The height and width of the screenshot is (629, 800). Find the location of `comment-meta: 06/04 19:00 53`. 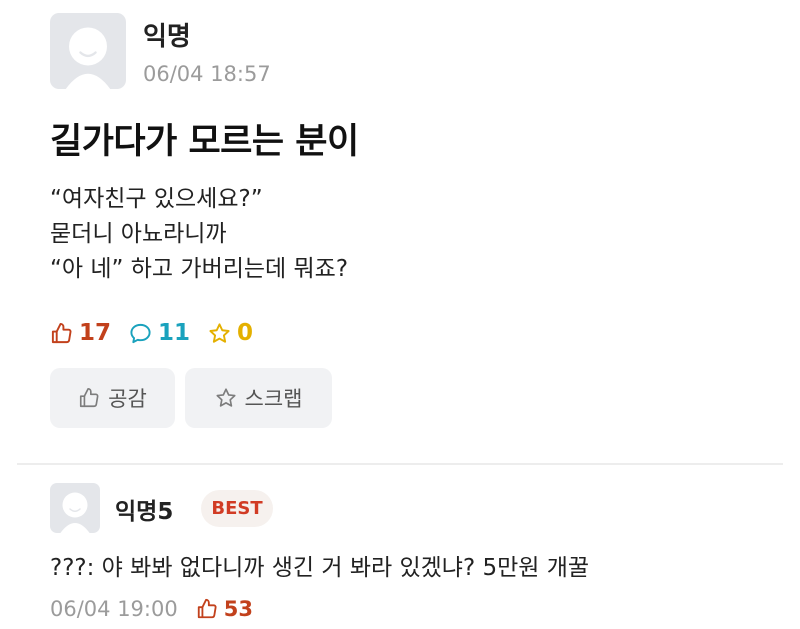

comment-meta: 06/04 19:00 53 is located at coordinates (151, 609).